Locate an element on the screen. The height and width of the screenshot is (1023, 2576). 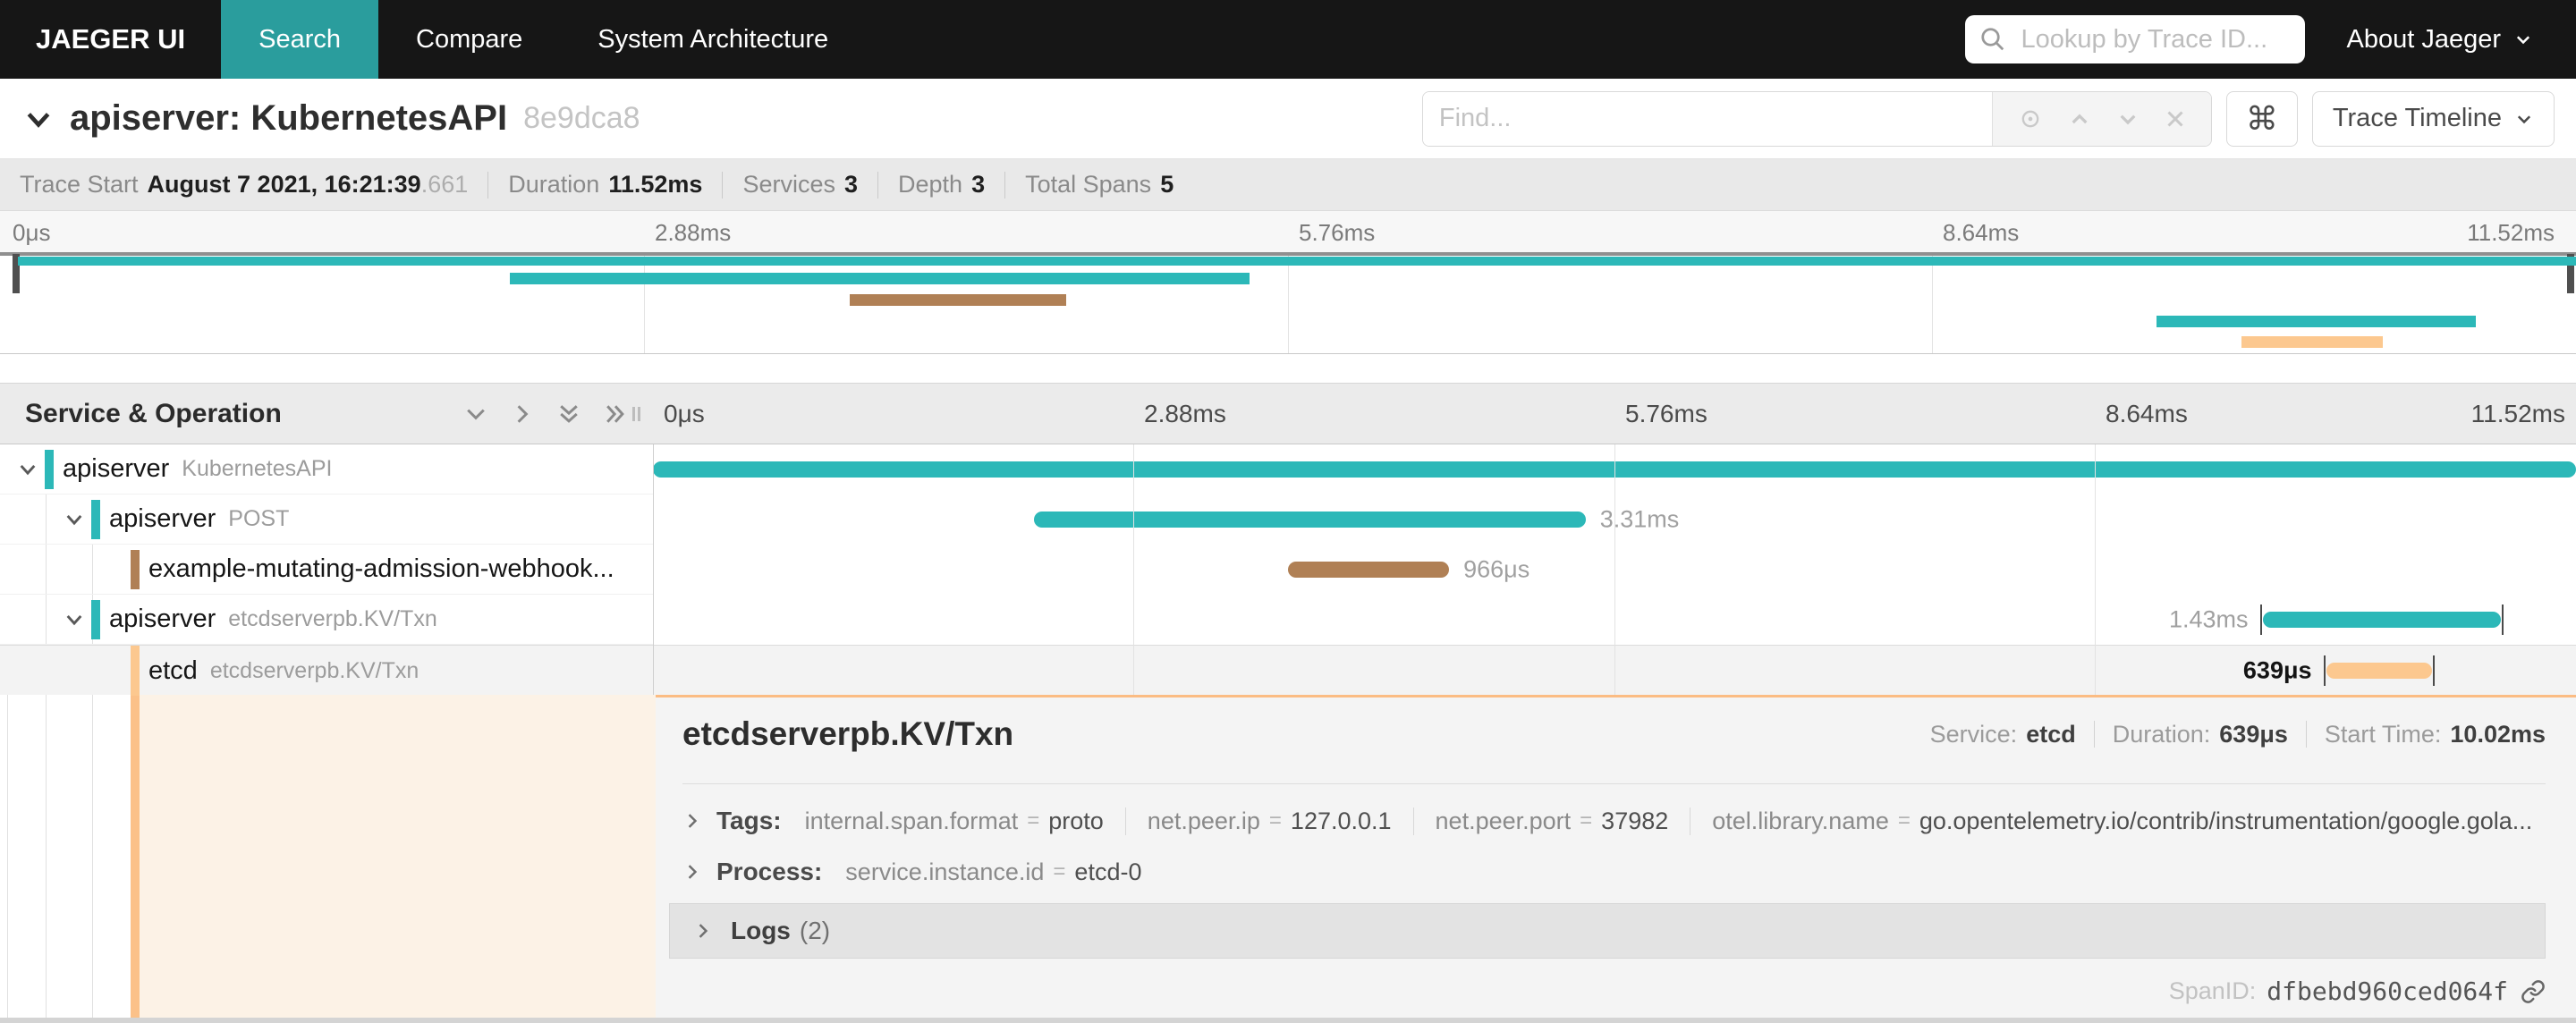
about-jaeger-menu: About Jaeger is located at coordinates (2439, 40).